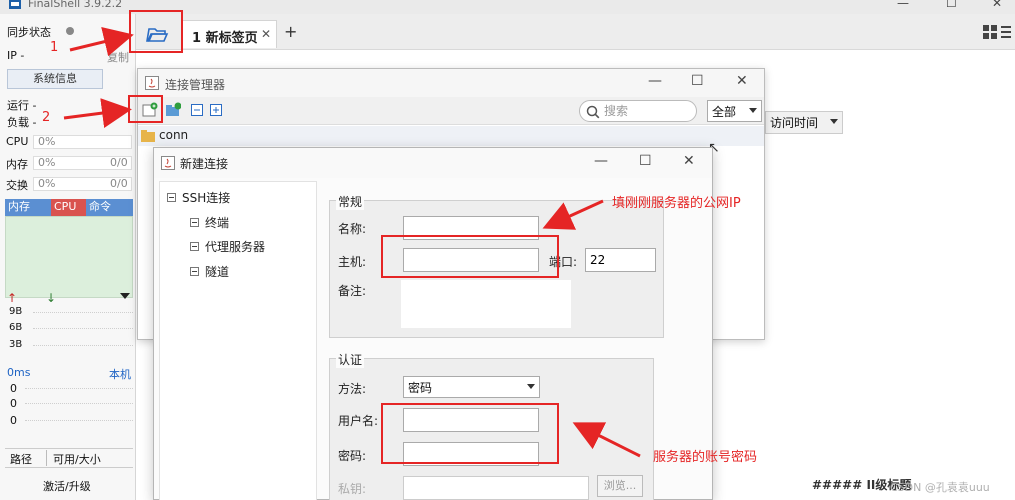 The image size is (1015, 500). I want to click on arrow-host-hint, so click(573, 214).